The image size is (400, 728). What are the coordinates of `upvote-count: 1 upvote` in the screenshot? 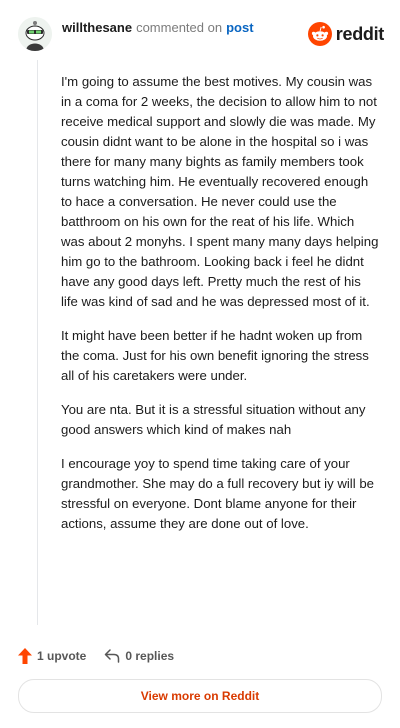 It's located at (62, 656).